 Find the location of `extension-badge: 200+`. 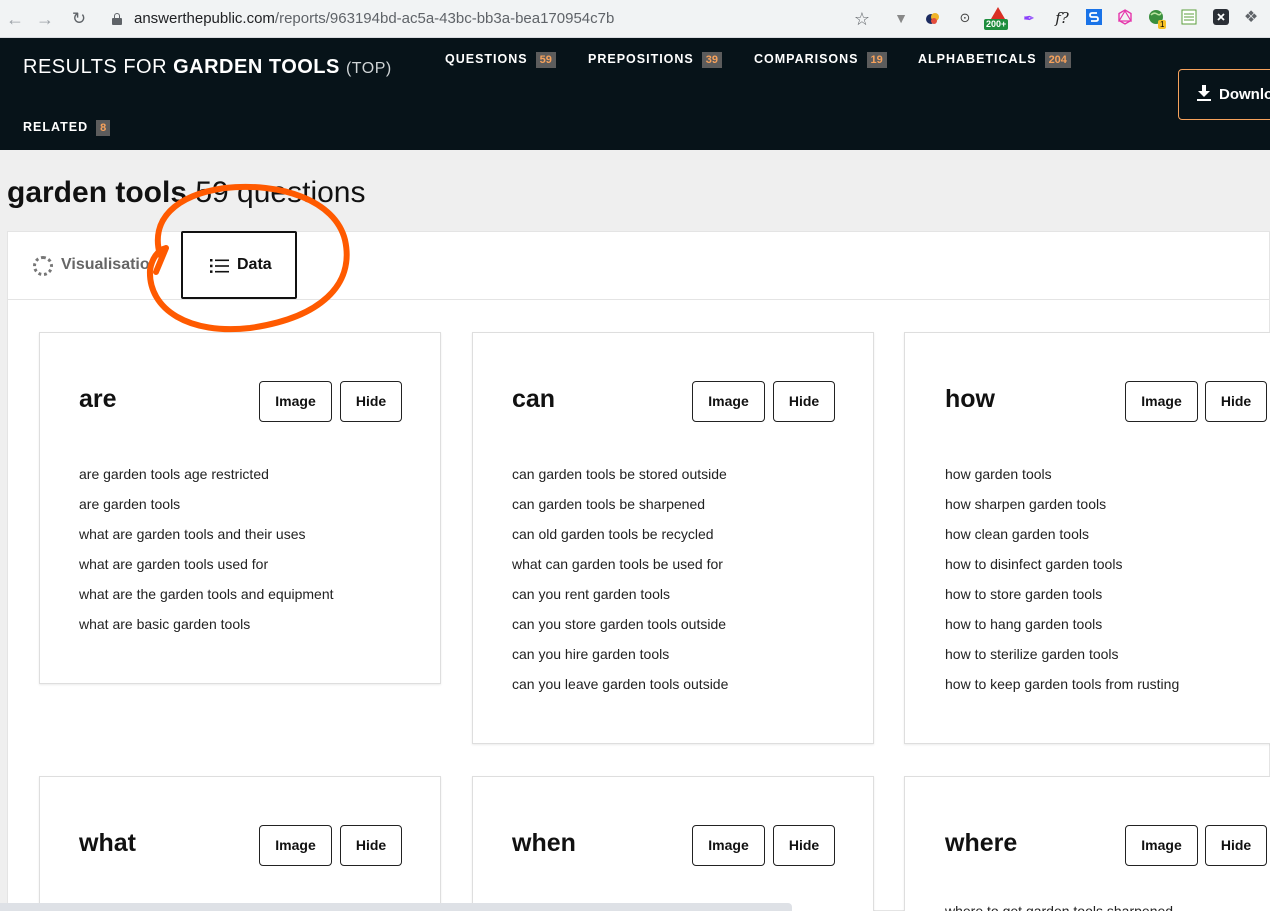

extension-badge: 200+ is located at coordinates (996, 24).